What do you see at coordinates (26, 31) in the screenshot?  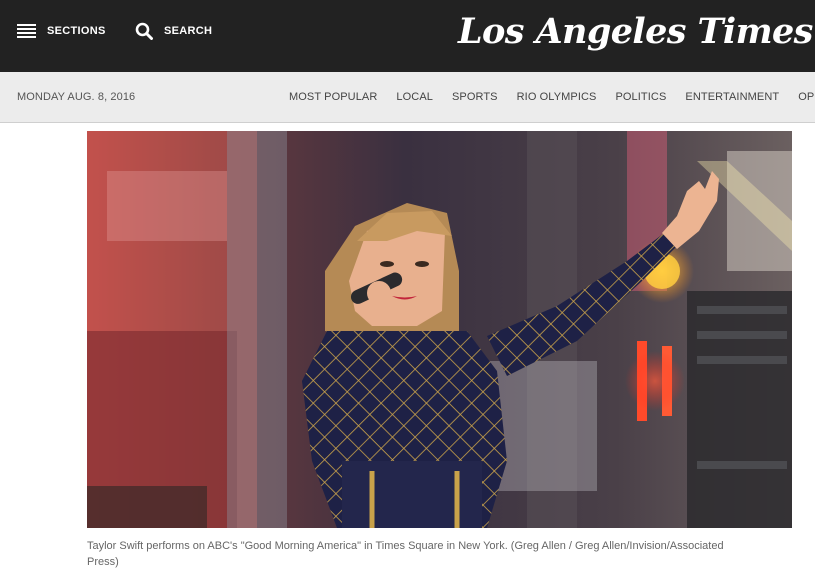 I see `hamburger-menu-icon` at bounding box center [26, 31].